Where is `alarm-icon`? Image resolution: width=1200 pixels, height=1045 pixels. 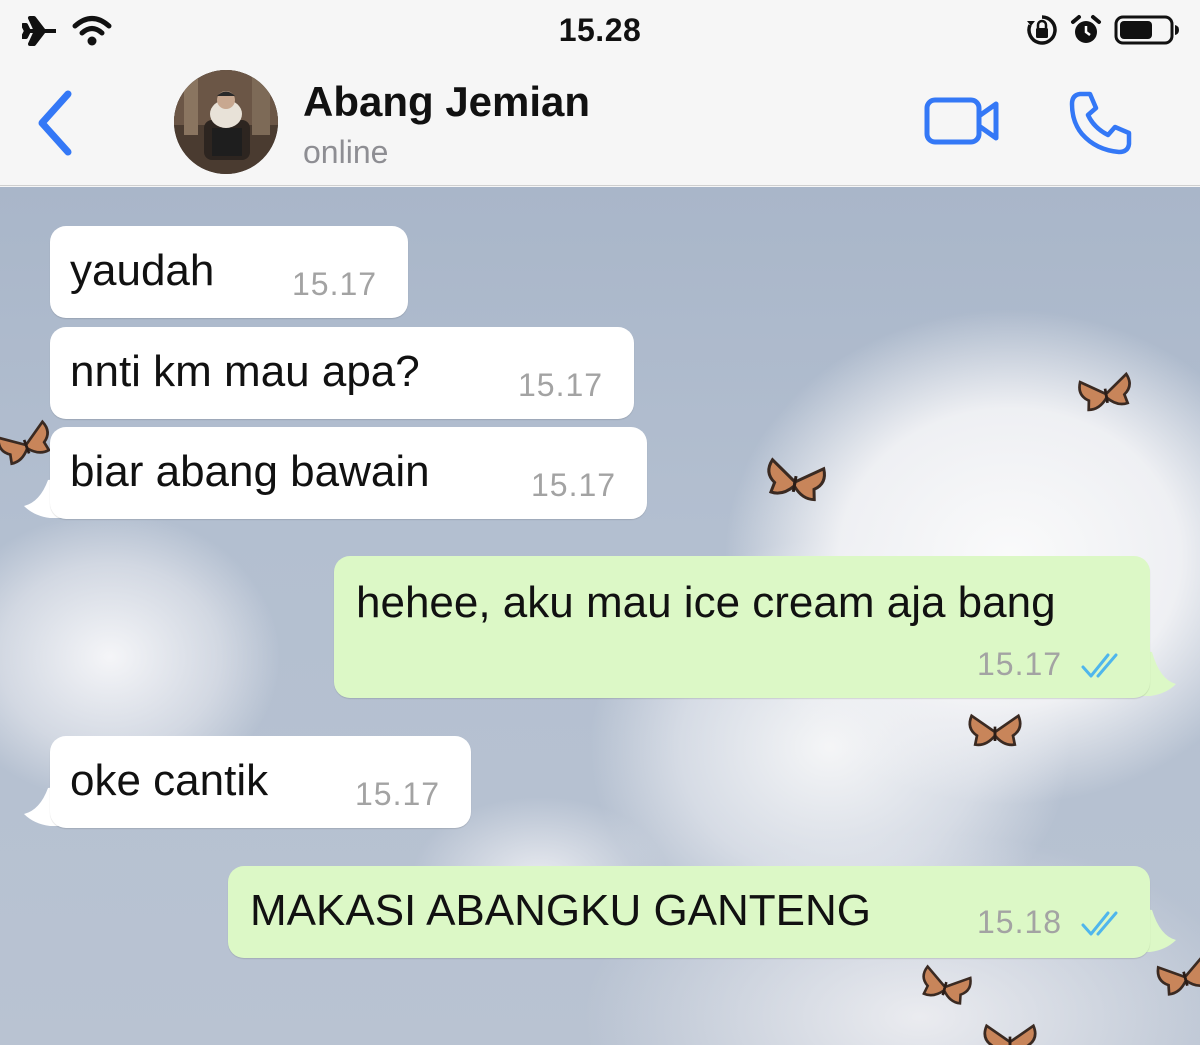 alarm-icon is located at coordinates (1086, 29).